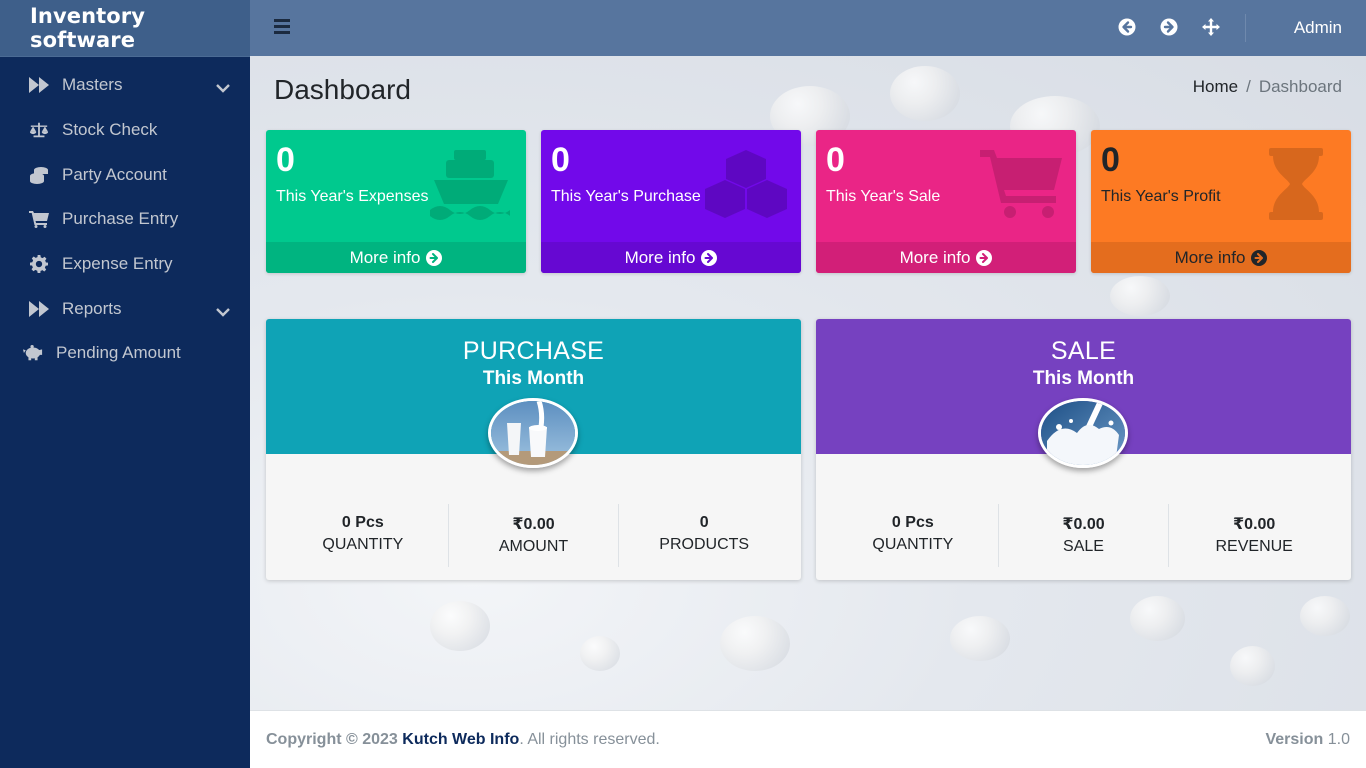 Image resolution: width=1366 pixels, height=768 pixels. I want to click on menu-toggle-icon, so click(282, 27).